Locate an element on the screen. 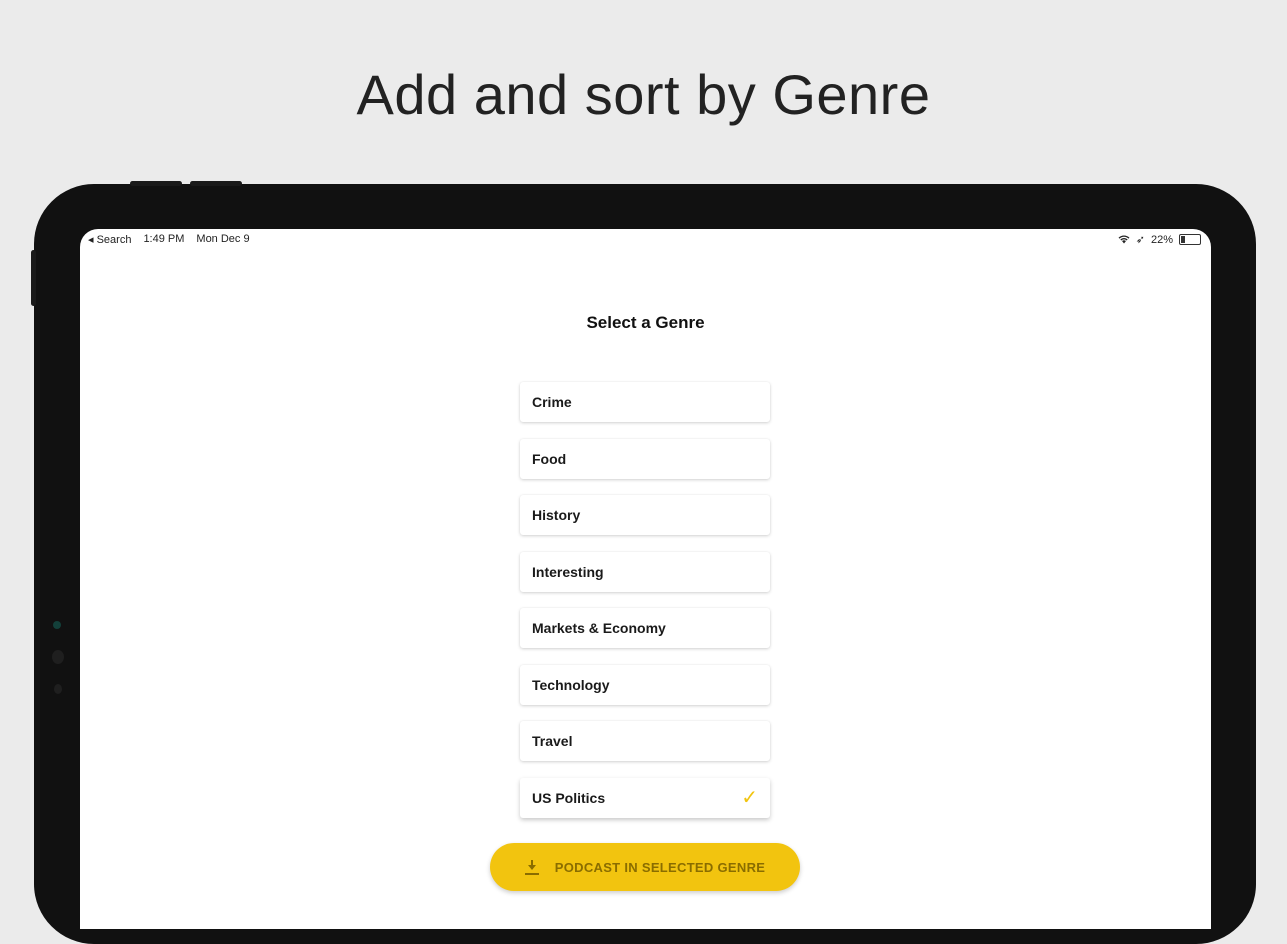 The width and height of the screenshot is (1287, 944). status-time: 1:49 PM is located at coordinates (164, 239).